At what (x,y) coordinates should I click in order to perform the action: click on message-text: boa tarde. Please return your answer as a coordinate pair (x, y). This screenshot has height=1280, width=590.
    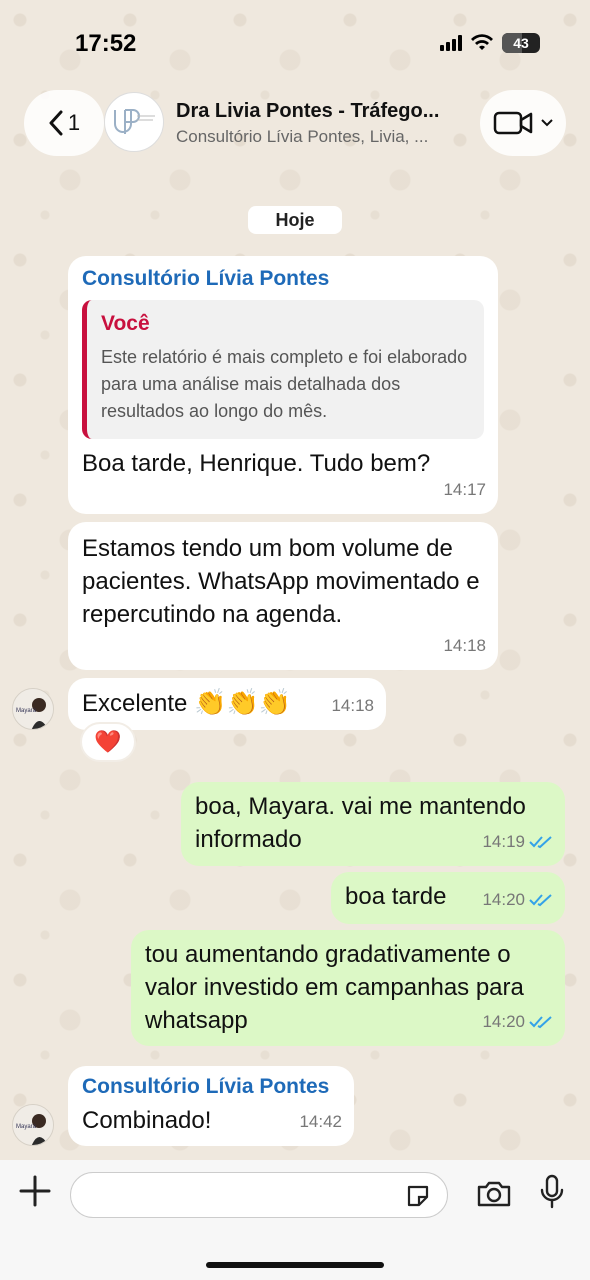
    Looking at the image, I should click on (396, 896).